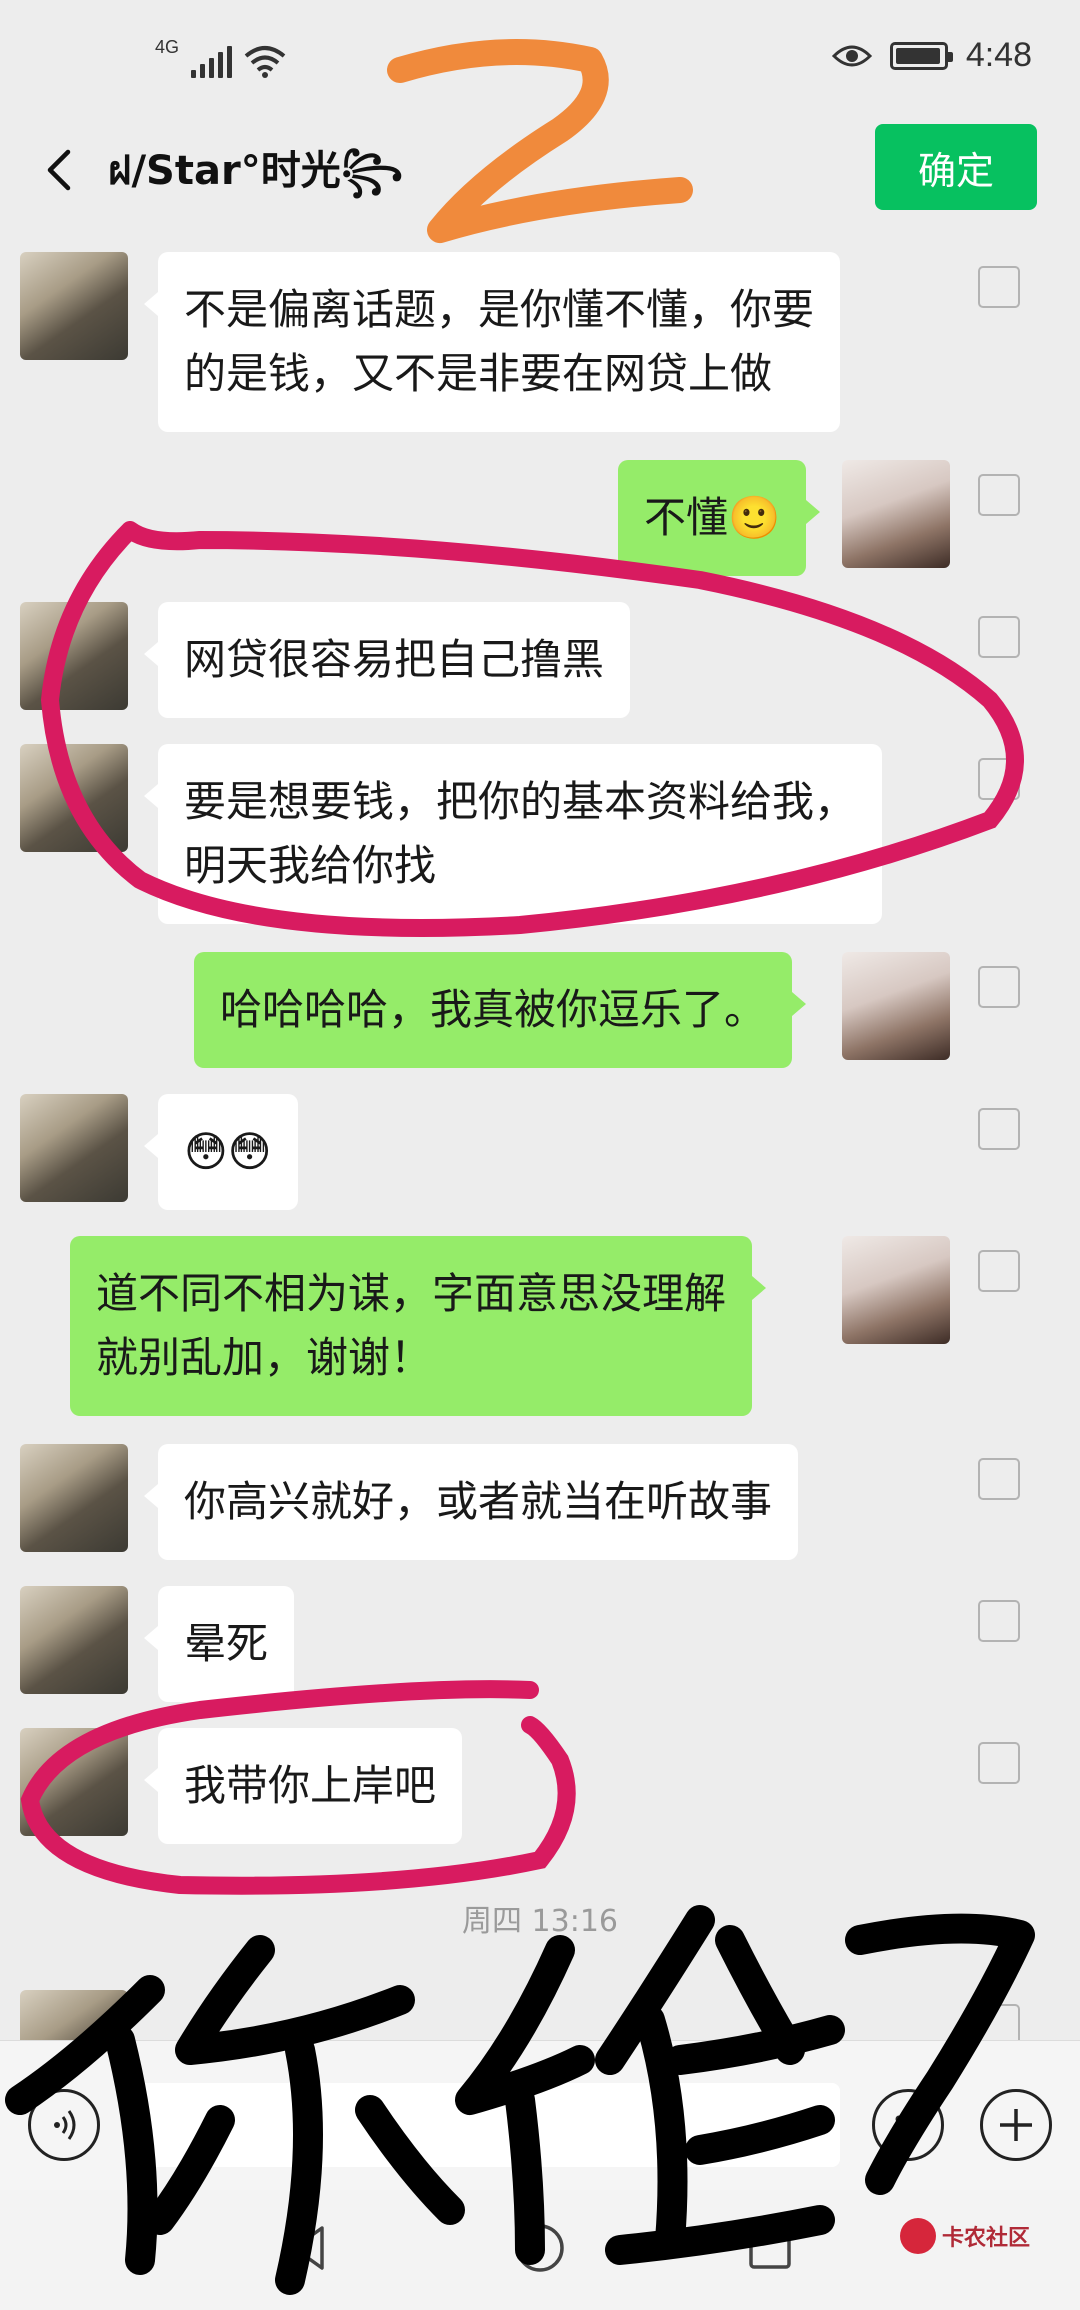 The width and height of the screenshot is (1080, 2310). I want to click on message-bubble: 我带你上岸吧, so click(303, 1786).